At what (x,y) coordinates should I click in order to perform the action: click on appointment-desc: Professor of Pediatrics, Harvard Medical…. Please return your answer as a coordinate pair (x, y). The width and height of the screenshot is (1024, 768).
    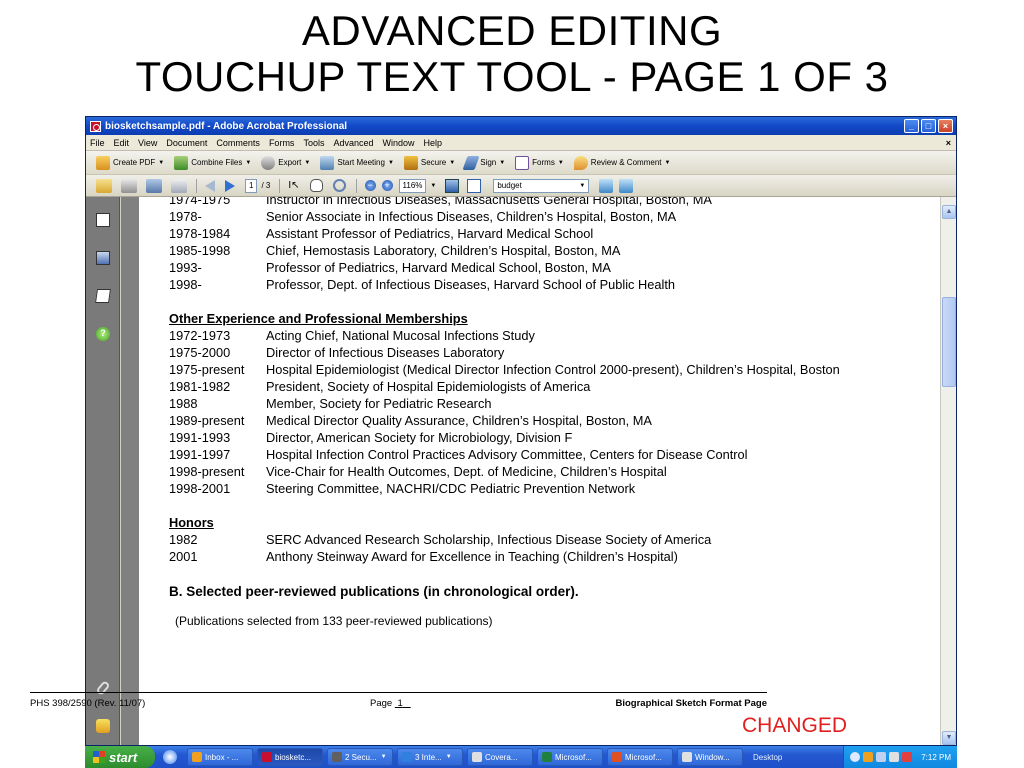
    Looking at the image, I should click on (438, 267).